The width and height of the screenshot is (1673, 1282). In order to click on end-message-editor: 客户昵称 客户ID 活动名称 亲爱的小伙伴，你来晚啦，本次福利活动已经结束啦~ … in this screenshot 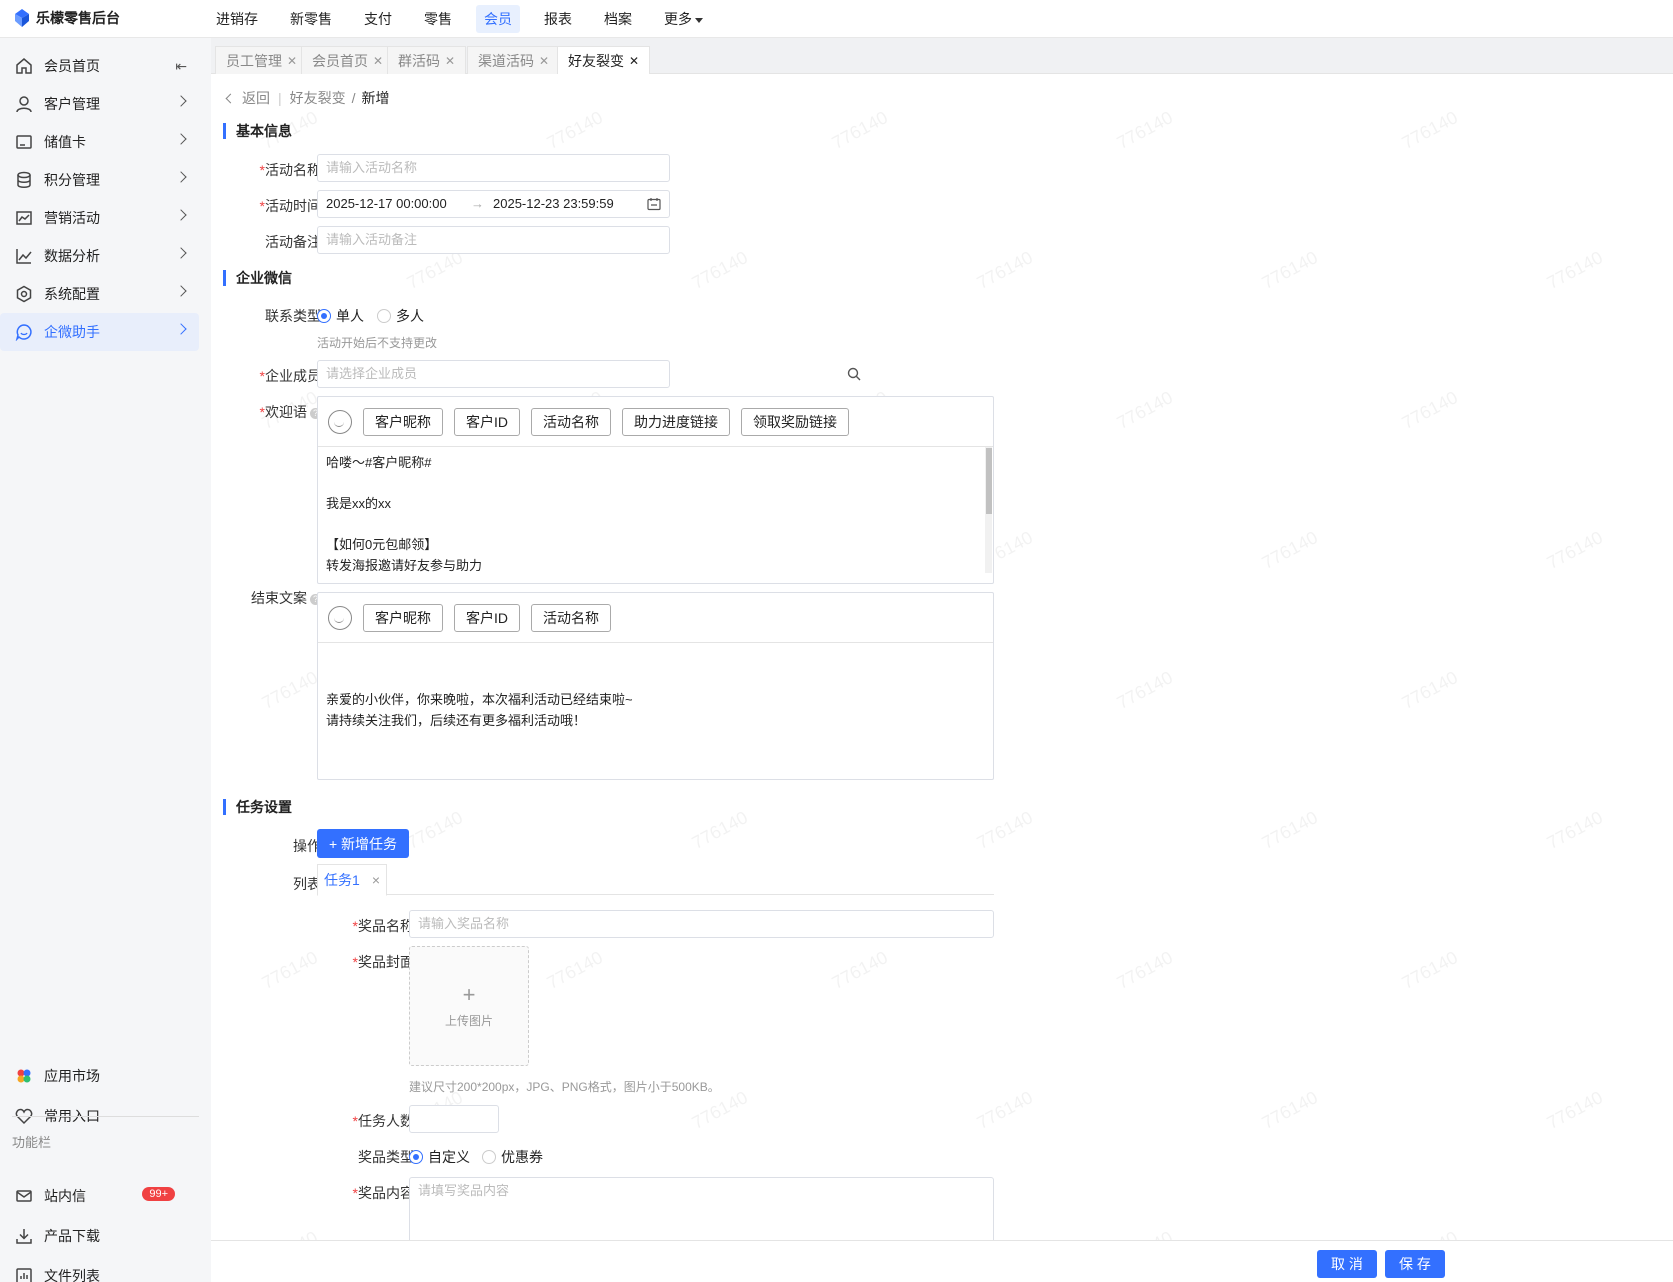, I will do `click(655, 686)`.